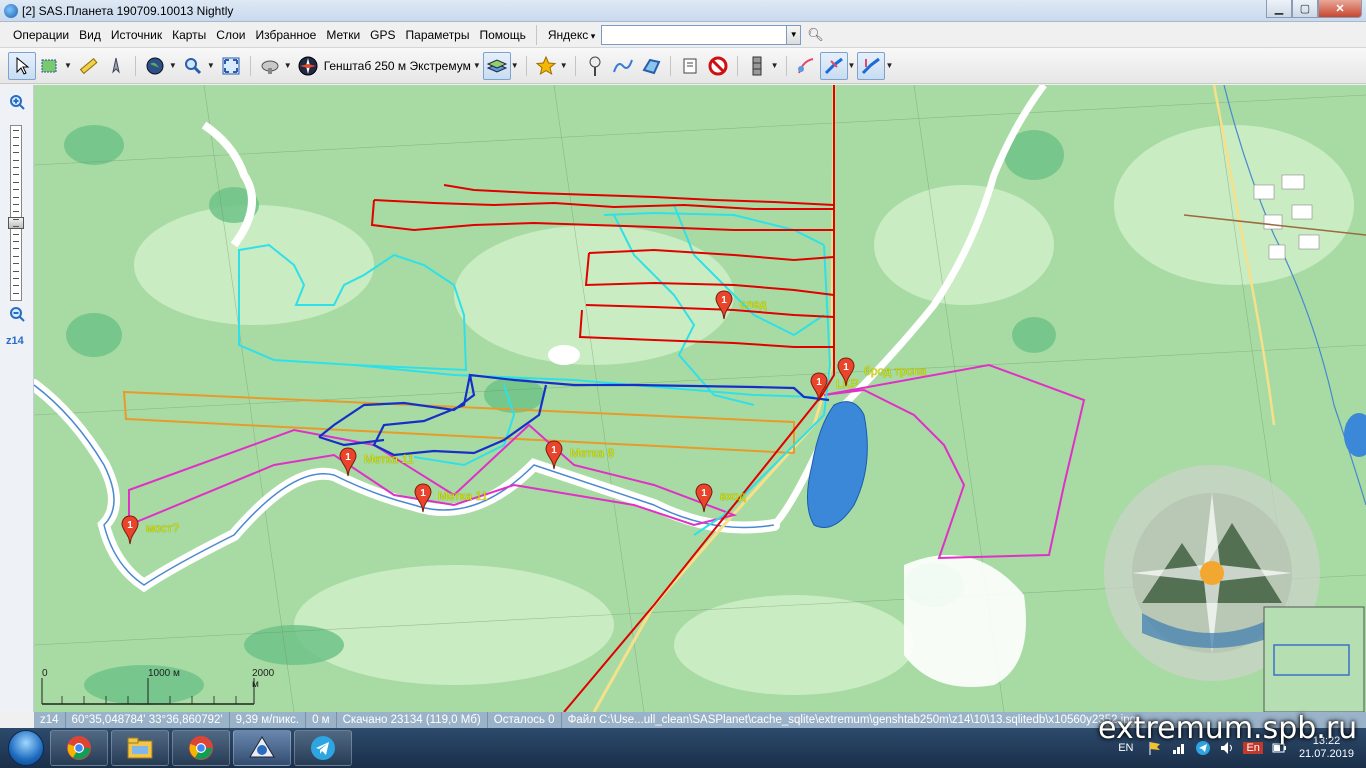  Describe the element at coordinates (1340, 9) in the screenshot. I see `close-button: ✕` at that location.